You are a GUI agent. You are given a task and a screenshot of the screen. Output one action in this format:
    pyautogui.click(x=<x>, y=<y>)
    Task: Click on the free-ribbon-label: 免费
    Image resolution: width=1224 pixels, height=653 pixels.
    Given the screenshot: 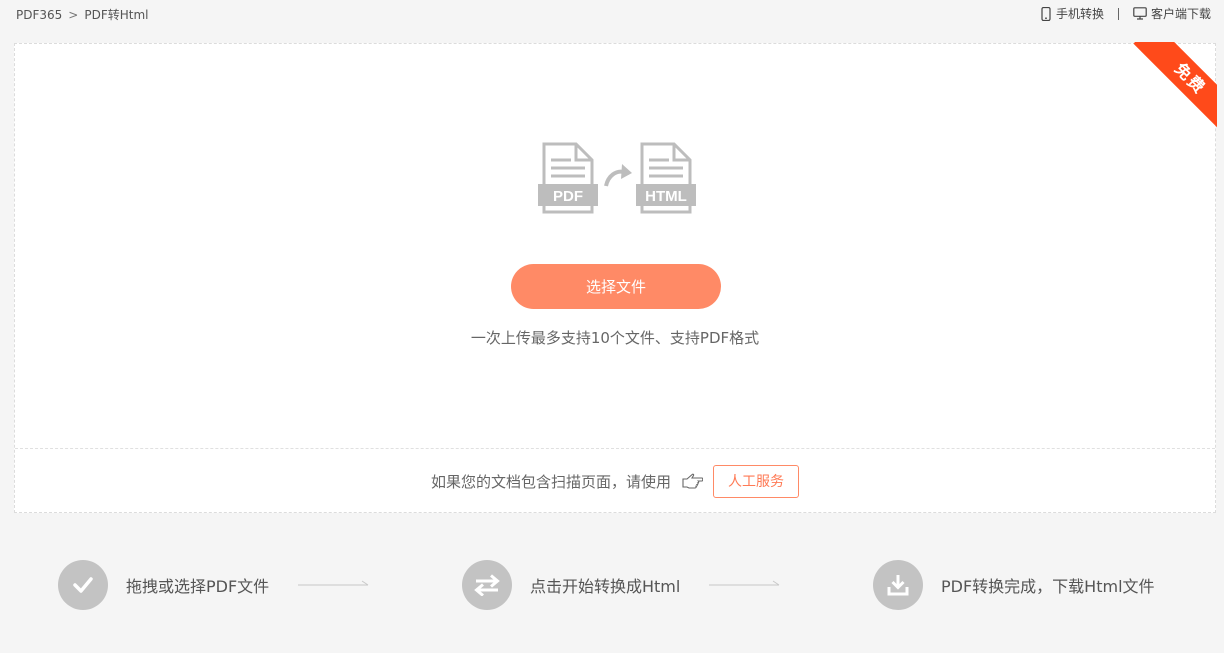 What is the action you would take?
    pyautogui.click(x=1175, y=85)
    